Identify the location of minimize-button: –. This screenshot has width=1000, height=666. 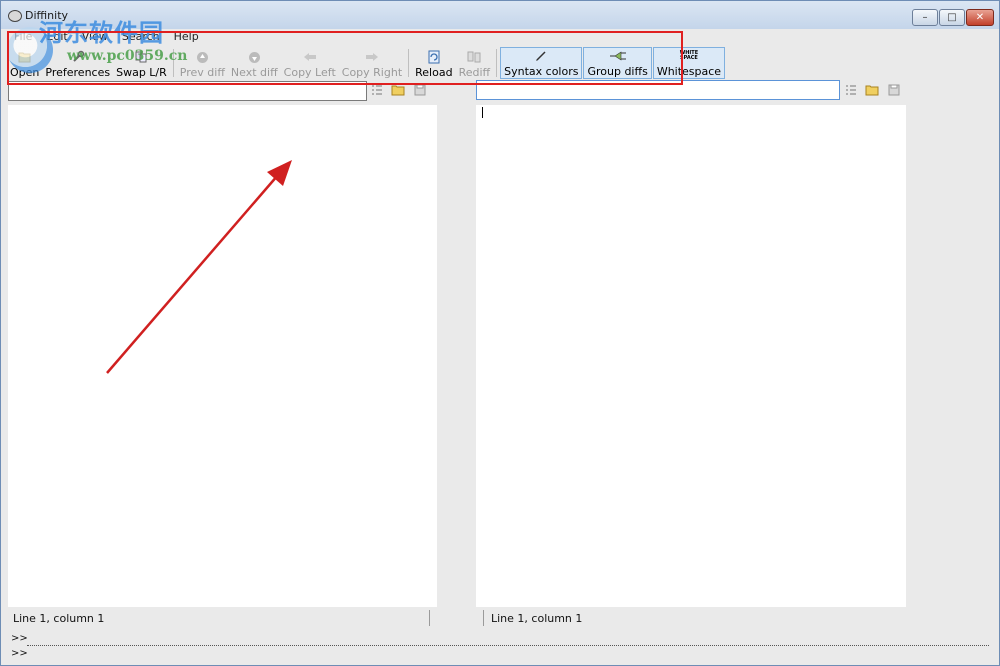
(925, 17).